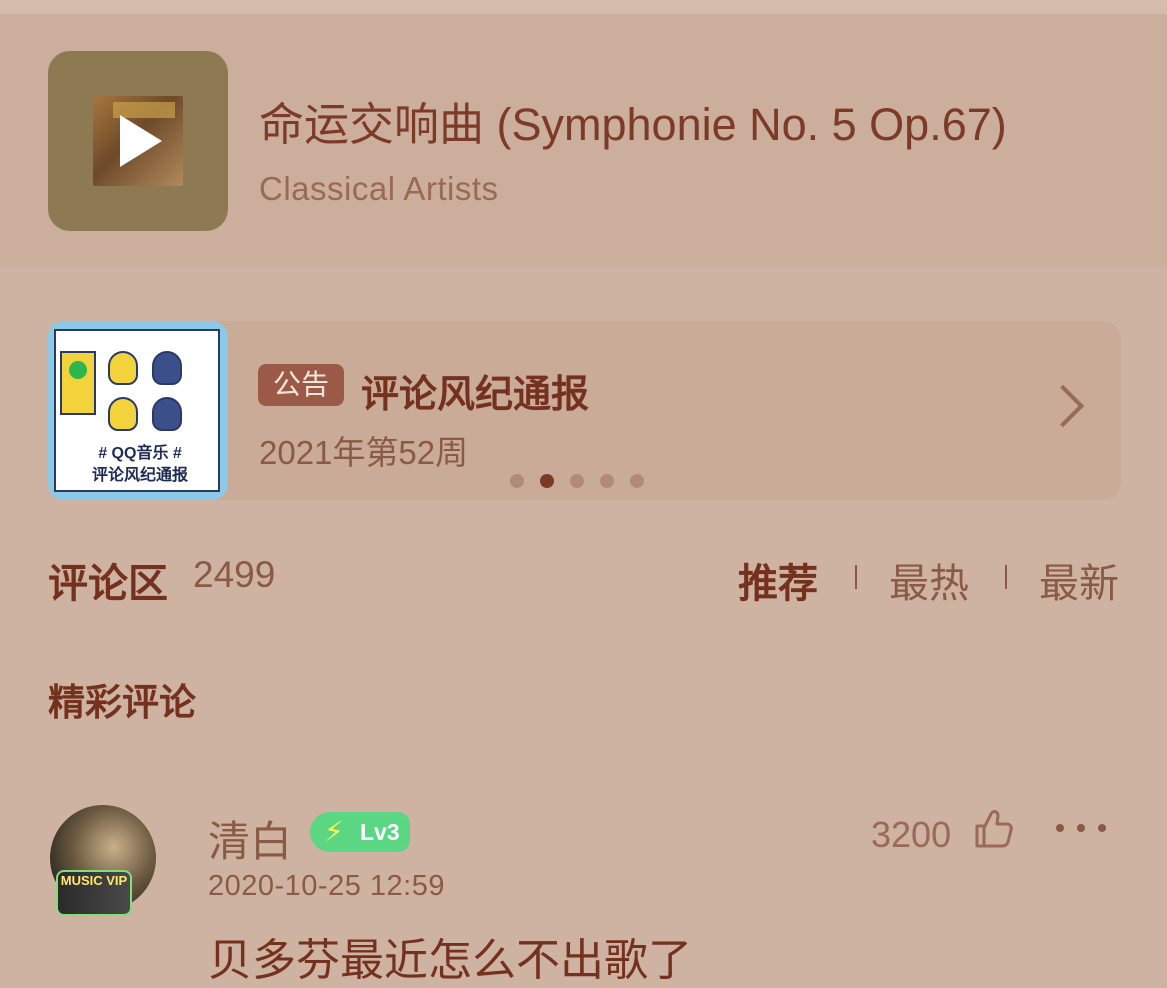  What do you see at coordinates (1063, 406) in the screenshot?
I see `chevron-right-icon` at bounding box center [1063, 406].